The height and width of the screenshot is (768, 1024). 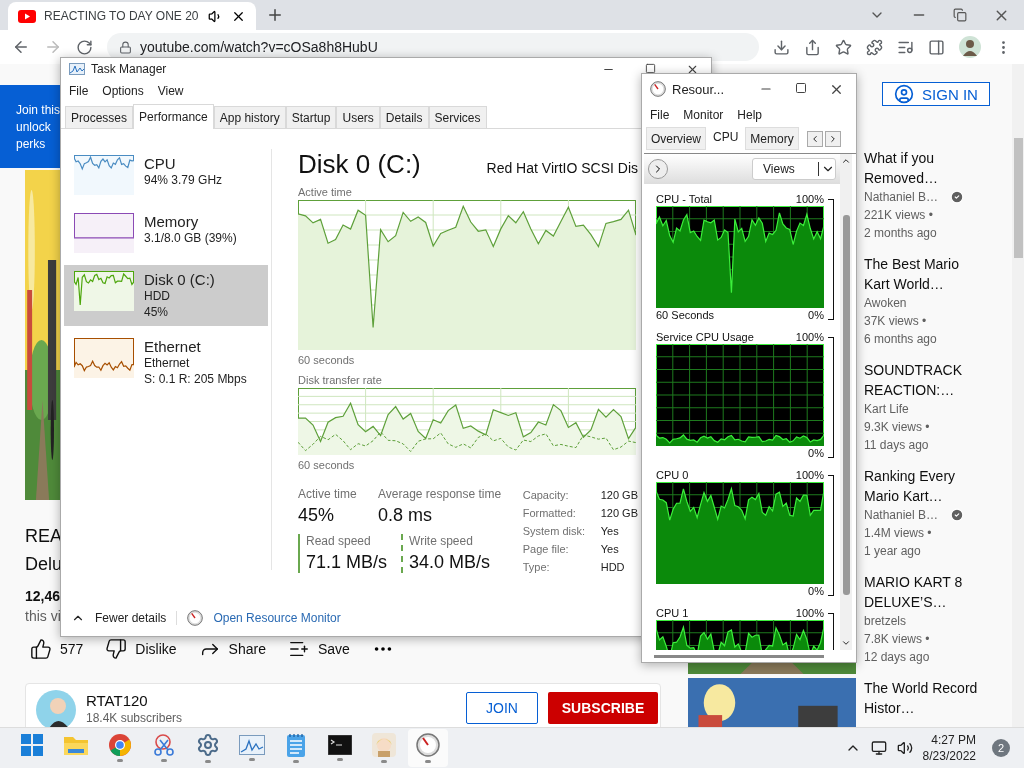 What do you see at coordinates (613, 567) in the screenshot?
I see `property-value: HDD` at bounding box center [613, 567].